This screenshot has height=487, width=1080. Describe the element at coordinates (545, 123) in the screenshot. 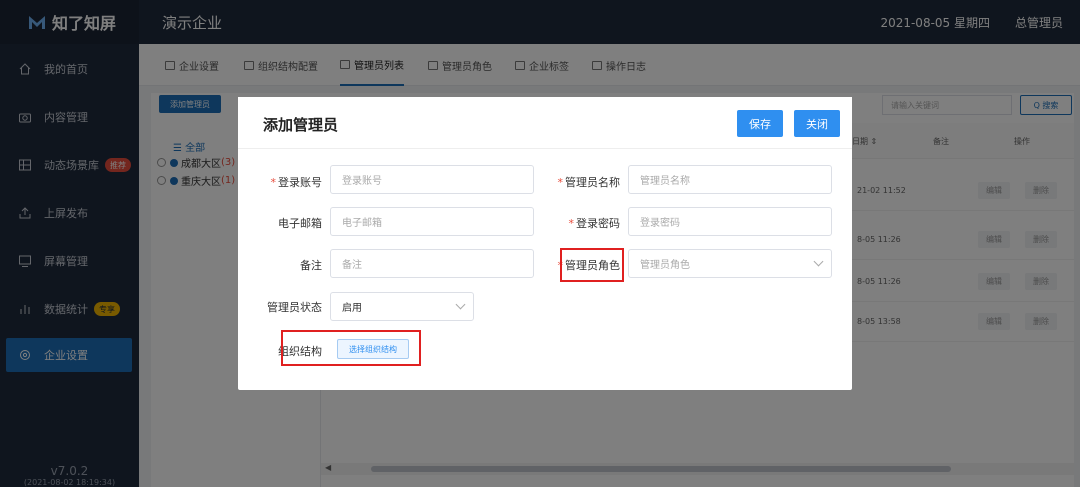

I see `dialog-header: 添加管理员 保存 关闭` at that location.